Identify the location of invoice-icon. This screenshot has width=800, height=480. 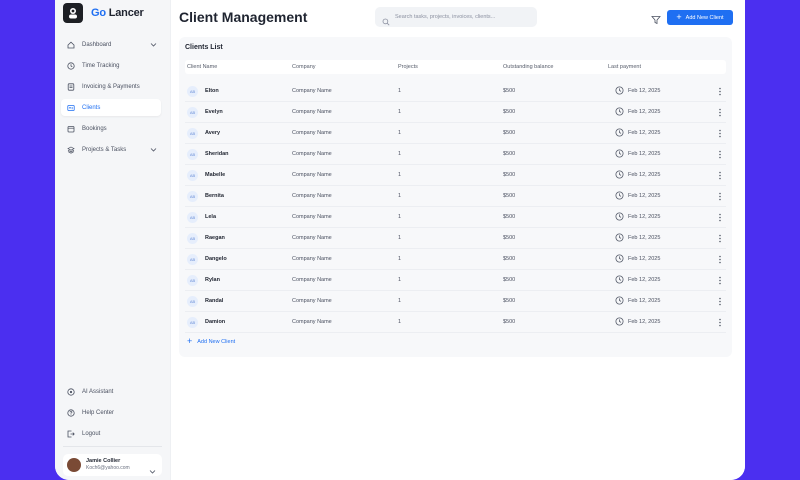
(71, 86).